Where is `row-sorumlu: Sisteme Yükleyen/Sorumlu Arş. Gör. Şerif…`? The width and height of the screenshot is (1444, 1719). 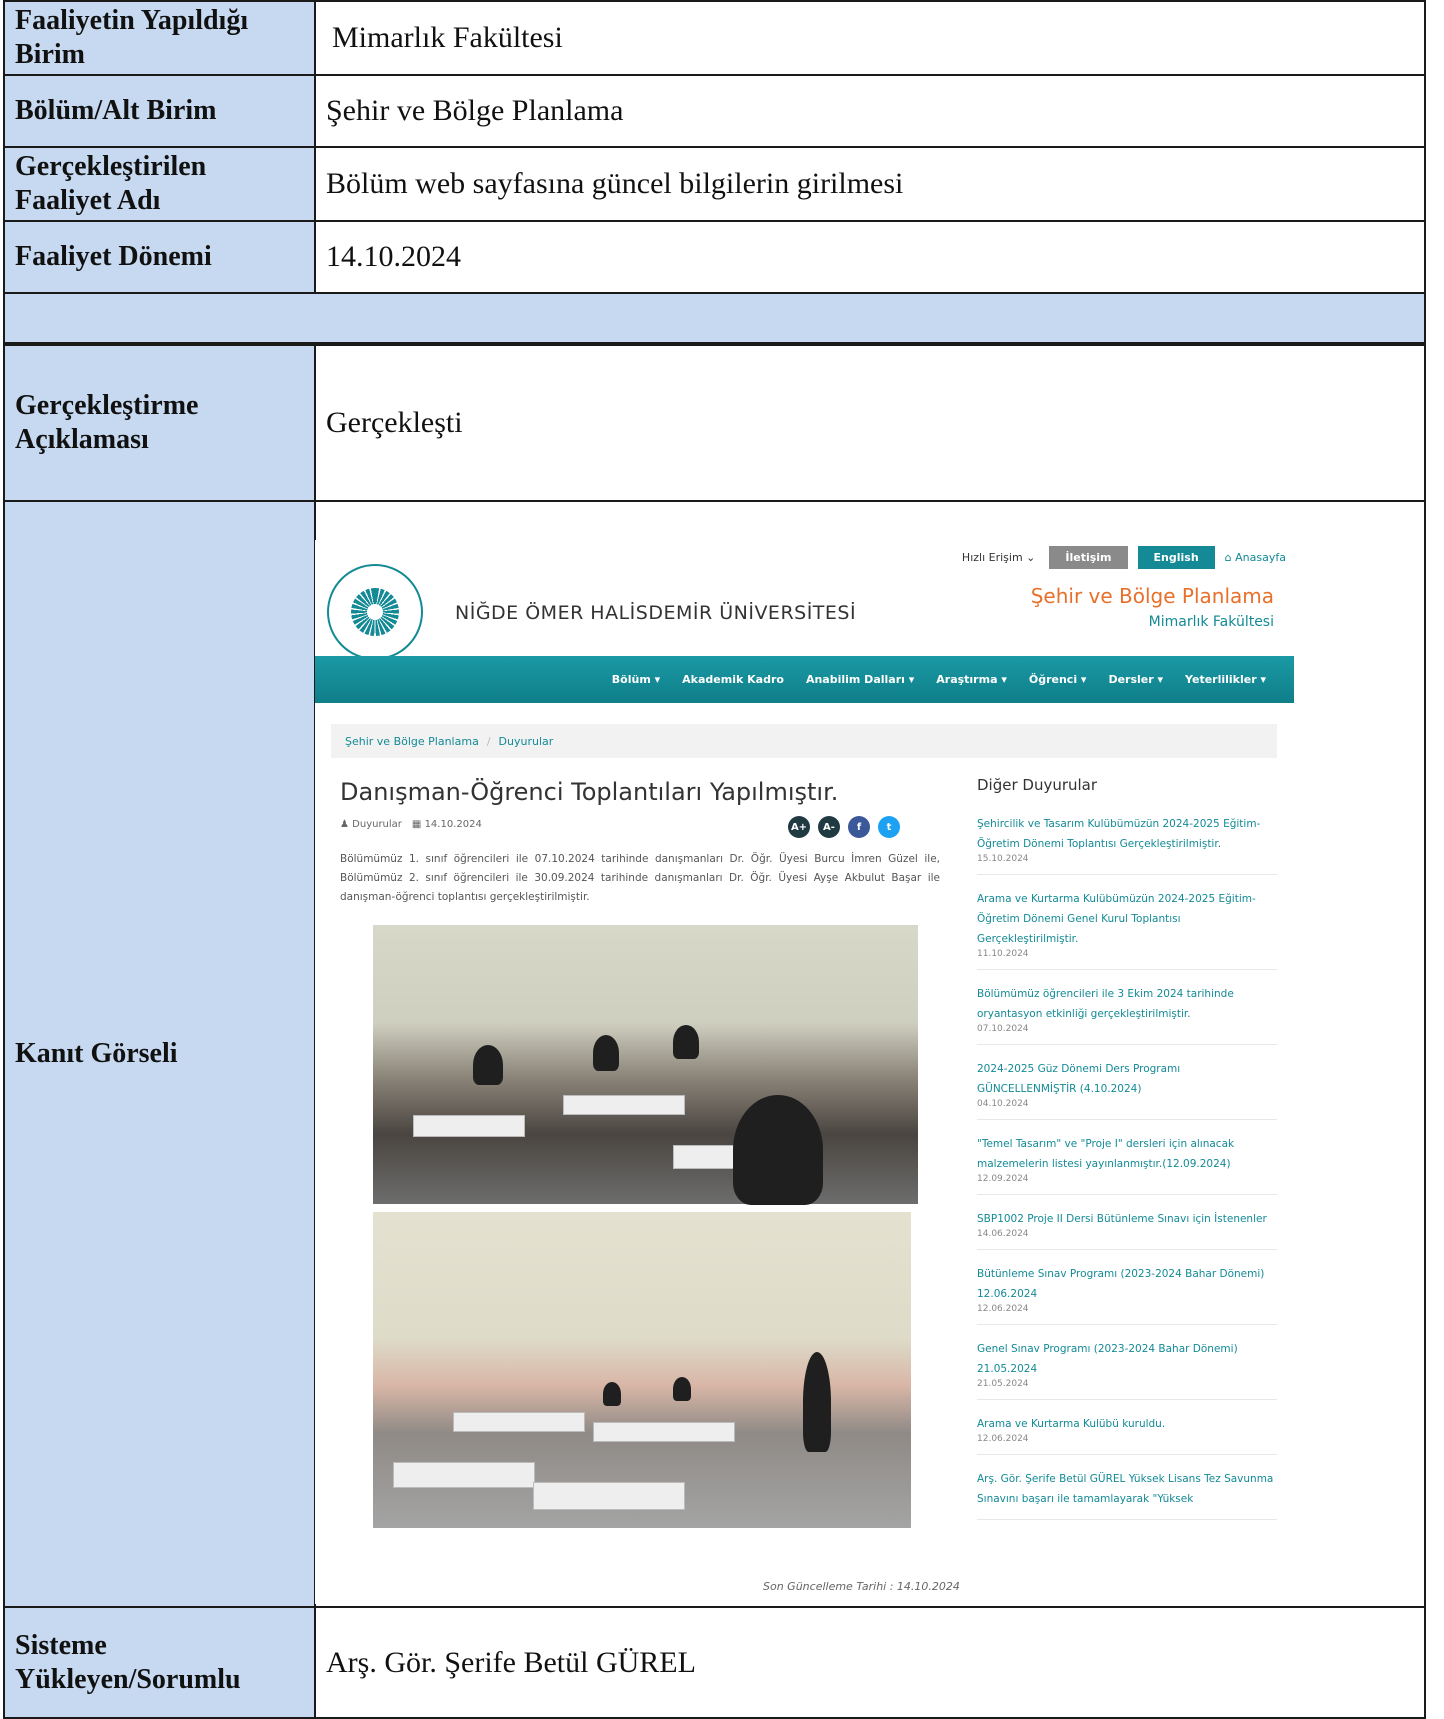
row-sorumlu: Sisteme Yükleyen/Sorumlu Arş. Gör. Şerif… is located at coordinates (714, 1663).